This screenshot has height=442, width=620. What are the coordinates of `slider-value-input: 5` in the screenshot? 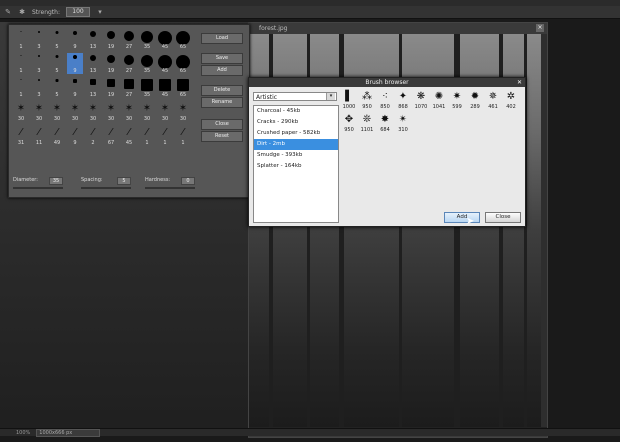 It's located at (124, 181).